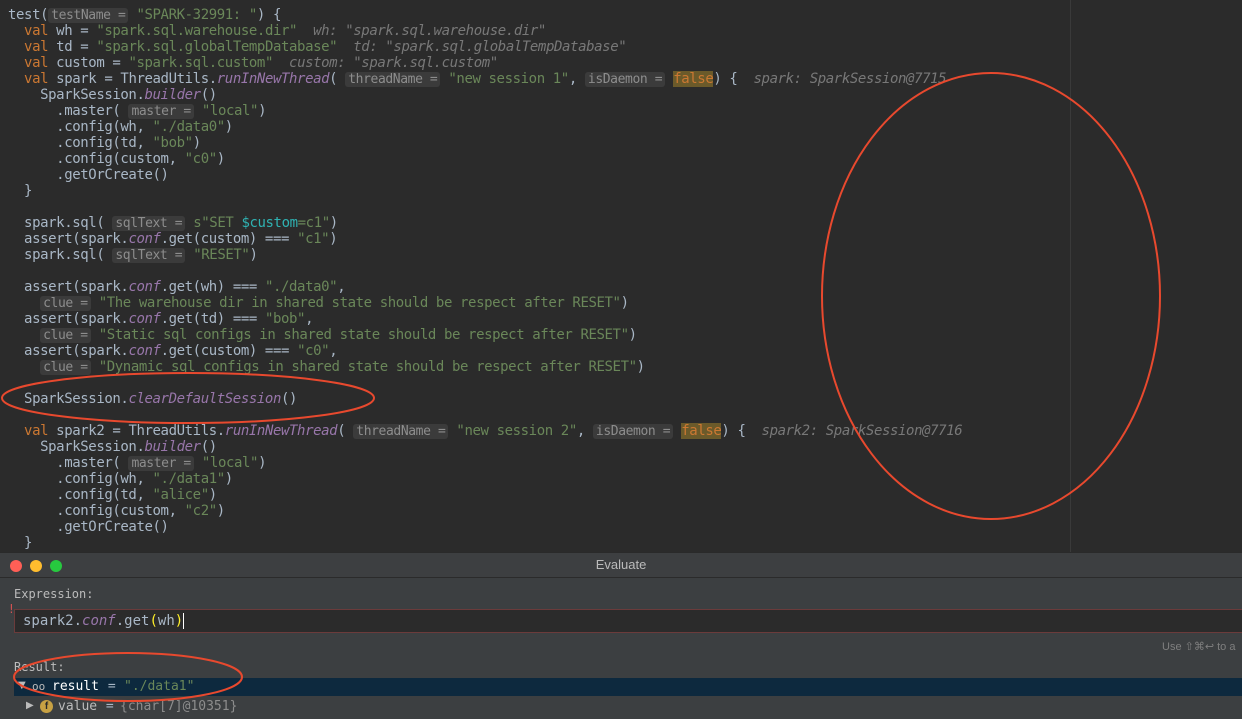 This screenshot has height=719, width=1242. I want to click on value-name: value, so click(78, 706).